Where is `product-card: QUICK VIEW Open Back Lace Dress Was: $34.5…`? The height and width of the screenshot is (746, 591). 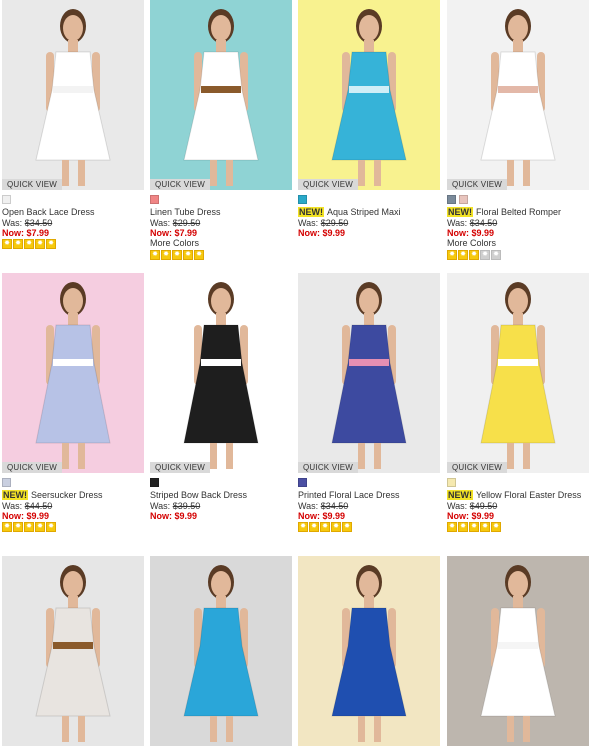
product-card: QUICK VIEW Open Back Lace Dress Was: $34.5… is located at coordinates (73, 124).